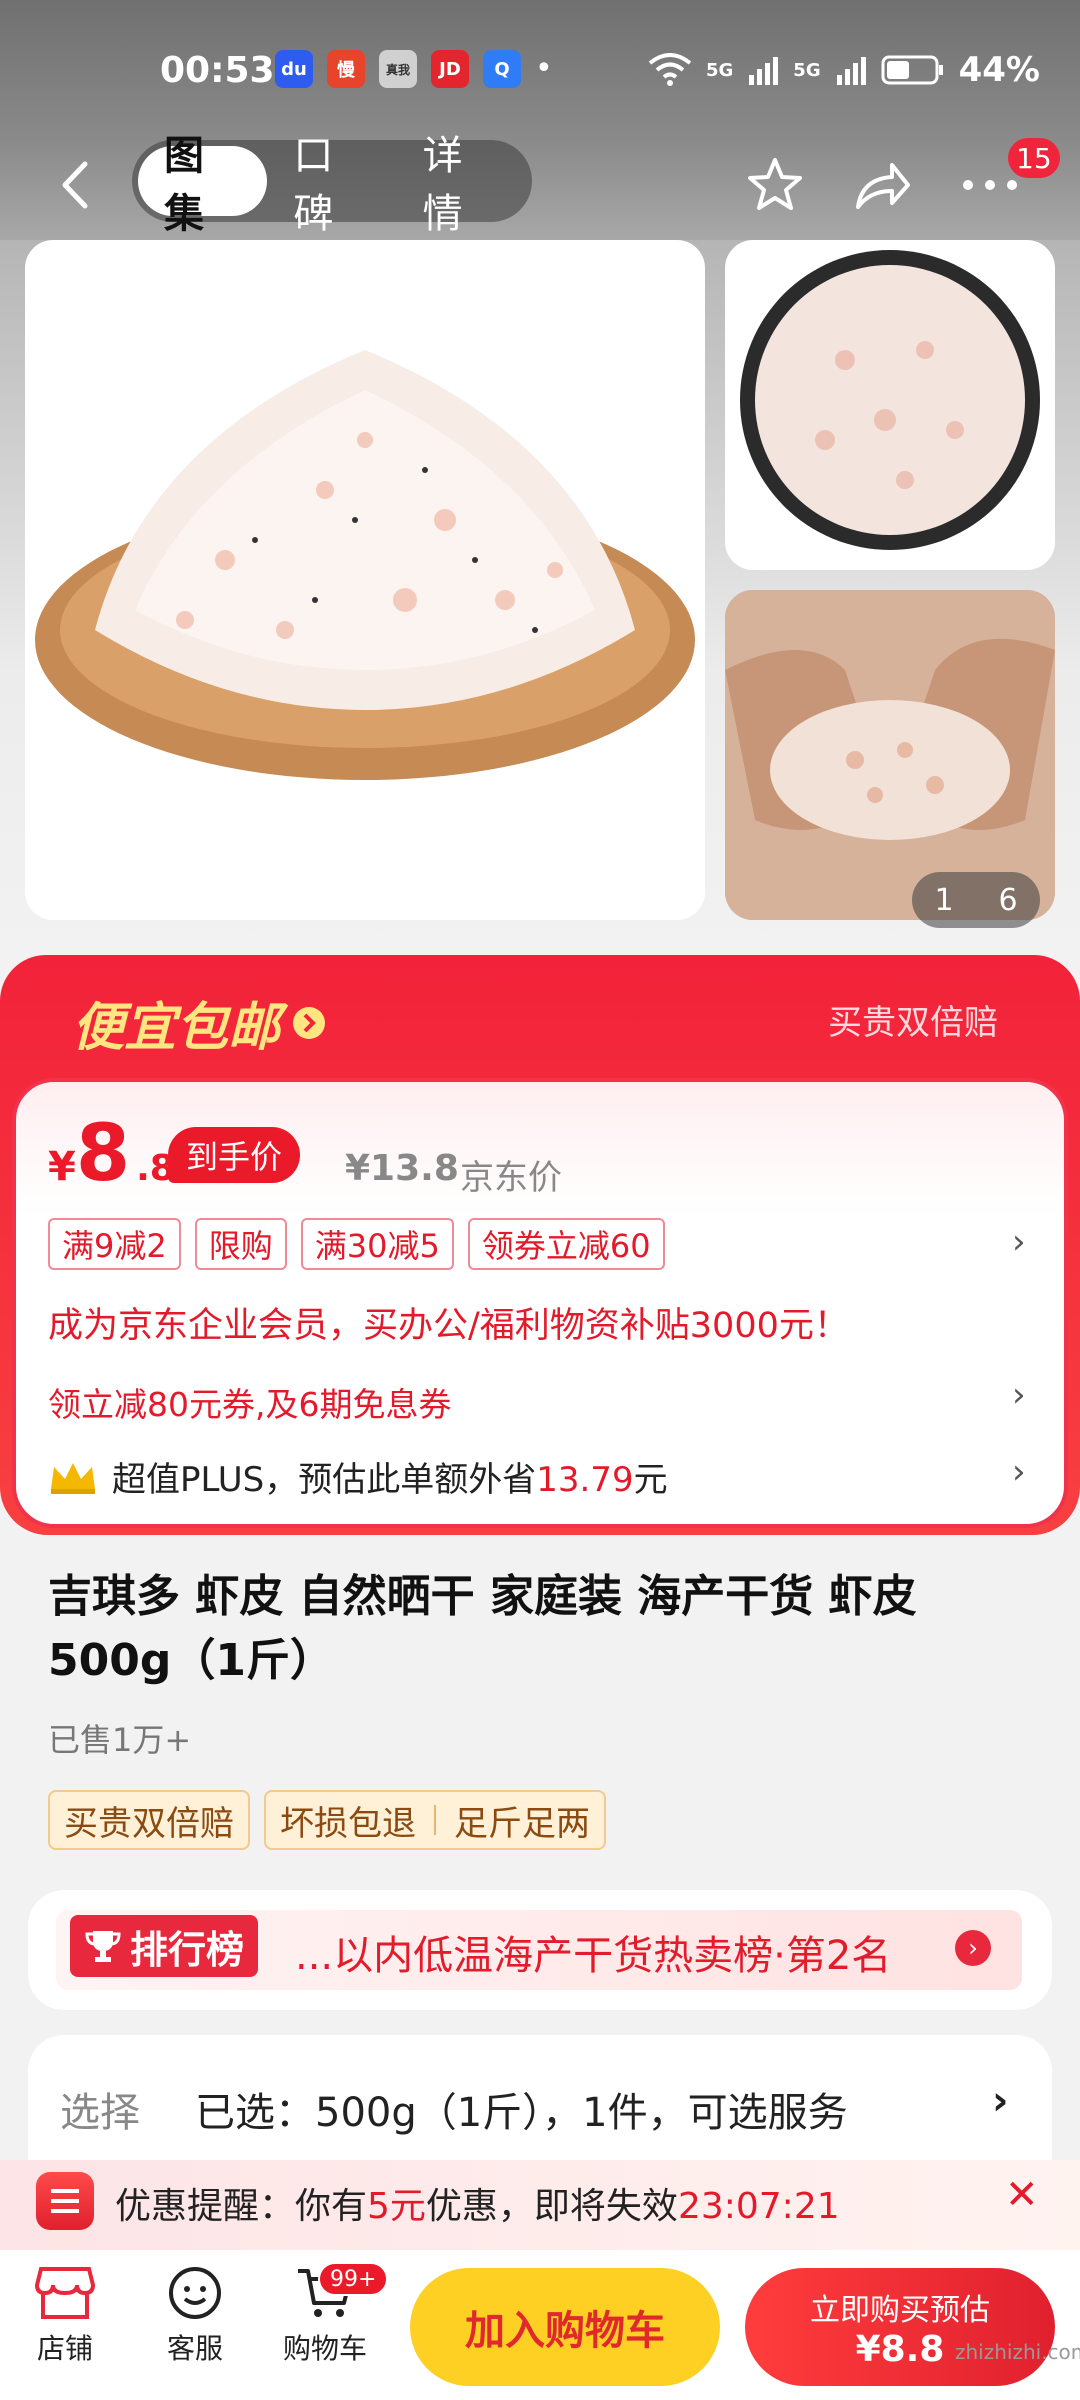 The height and width of the screenshot is (2400, 1080). Describe the element at coordinates (203, 185) in the screenshot. I see `tab-gallery: 图集` at that location.